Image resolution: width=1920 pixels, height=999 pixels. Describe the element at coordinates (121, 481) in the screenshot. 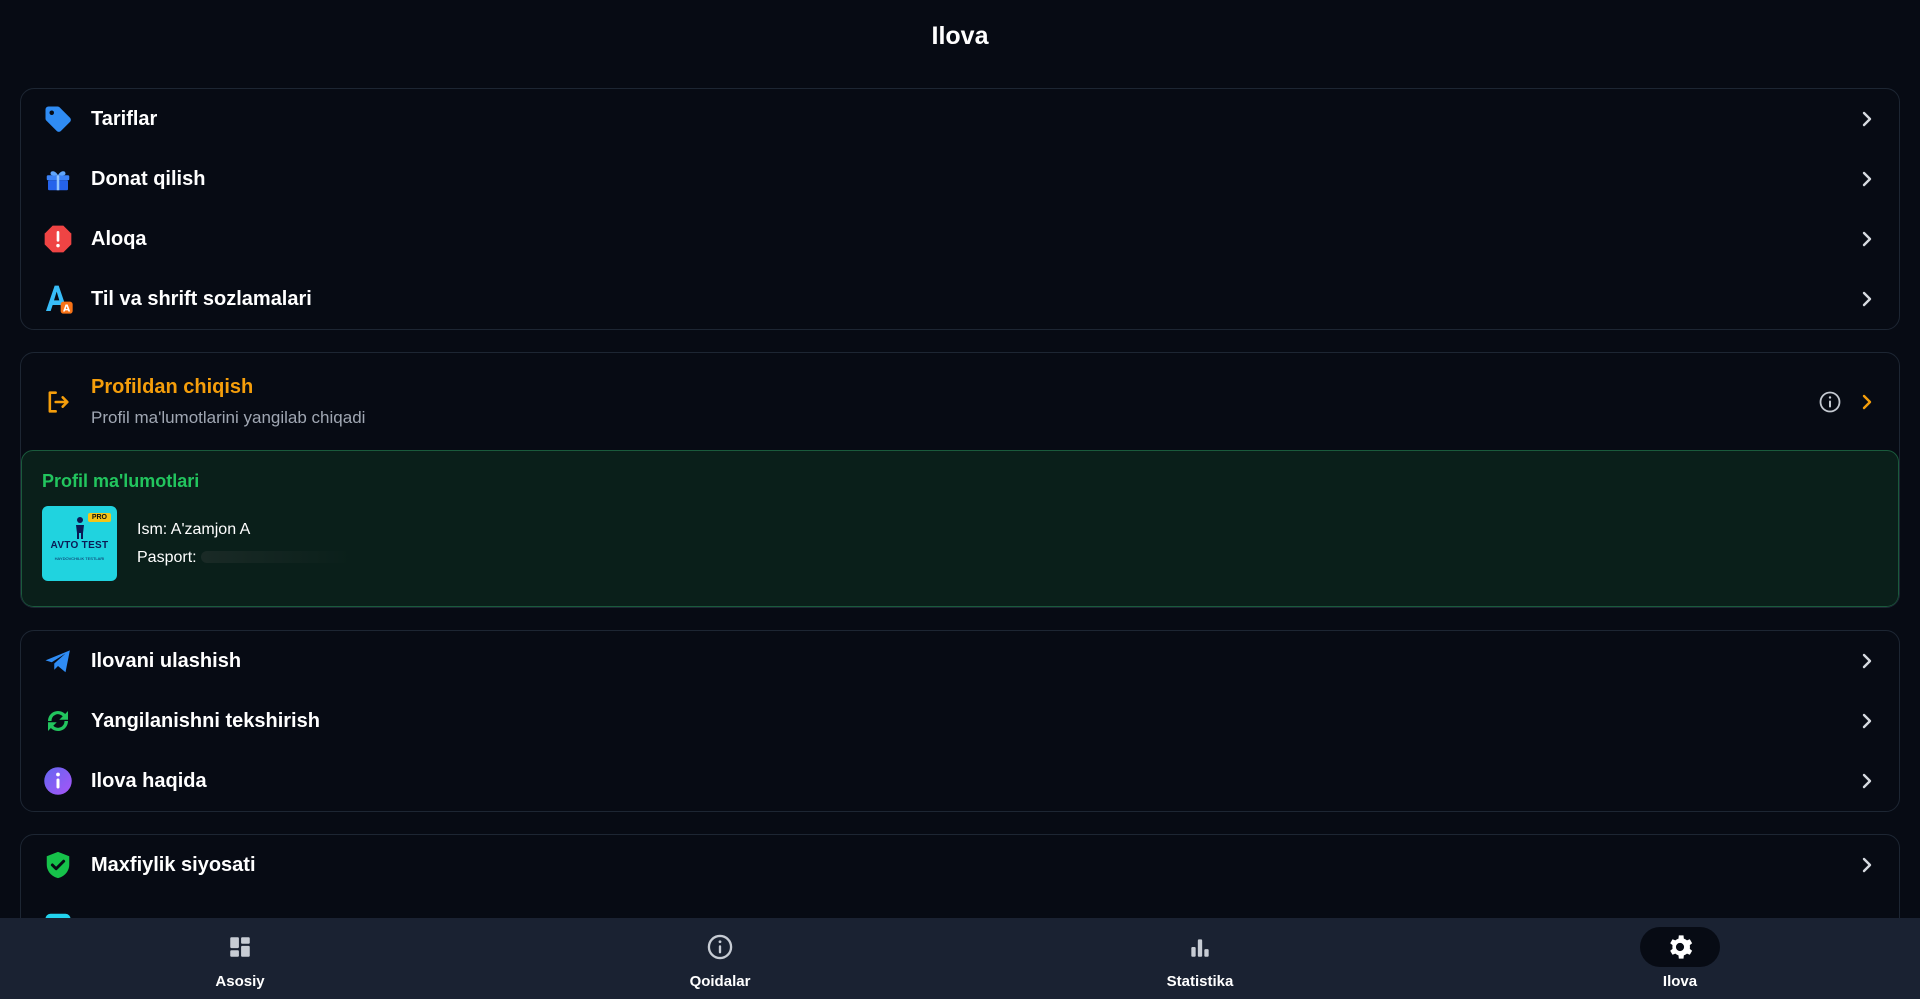

I see `profile-heading: Profil ma'lumotlari` at that location.